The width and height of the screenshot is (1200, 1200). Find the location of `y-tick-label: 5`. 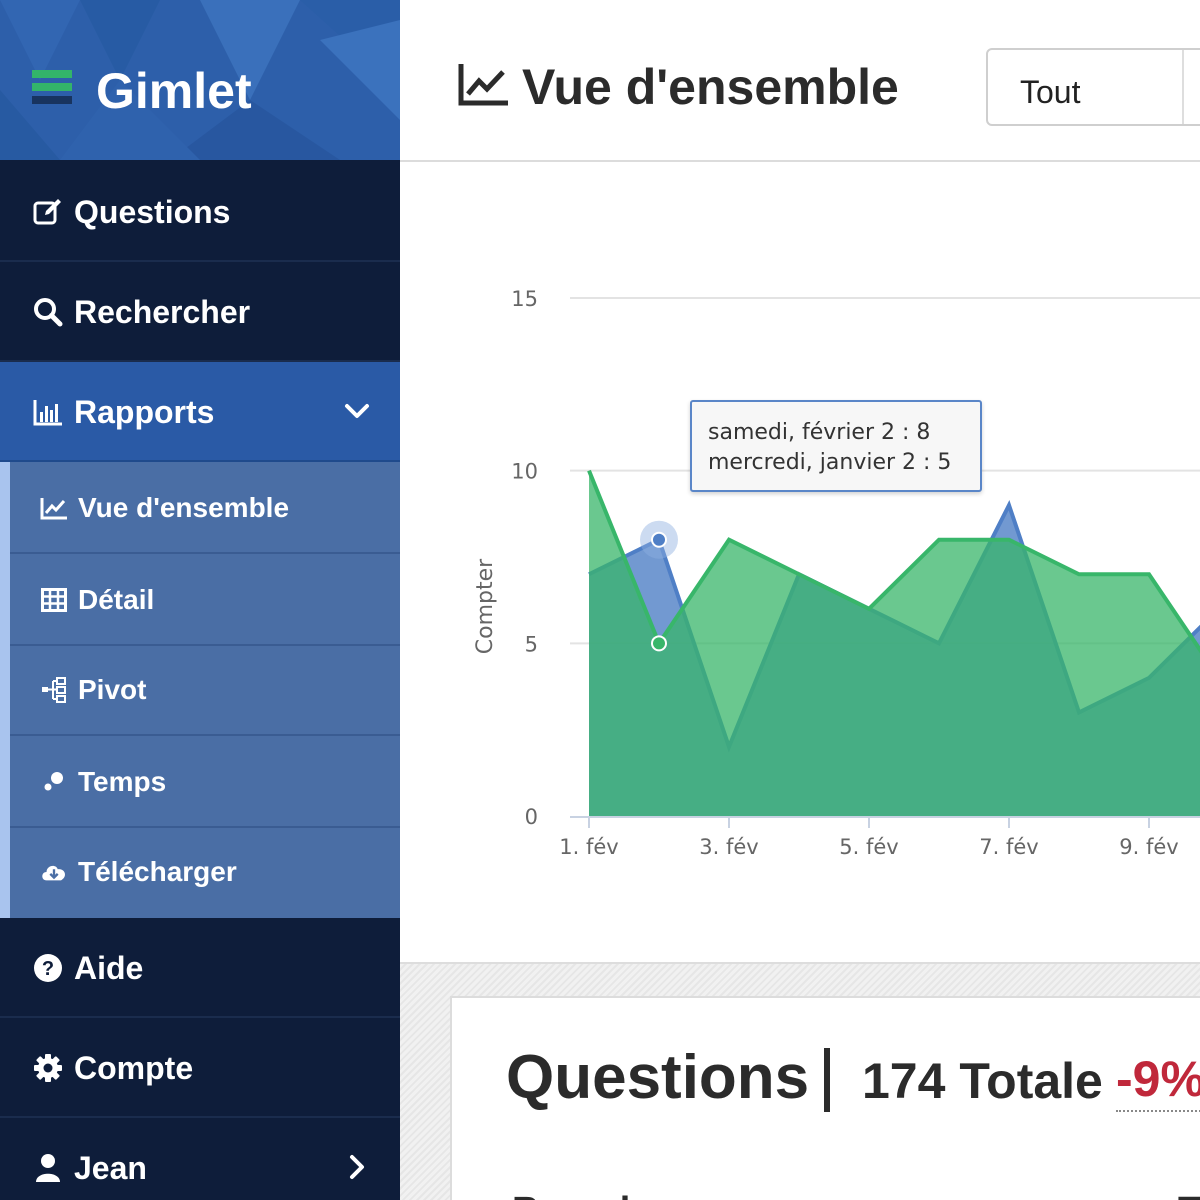

y-tick-label: 5 is located at coordinates (531, 644).